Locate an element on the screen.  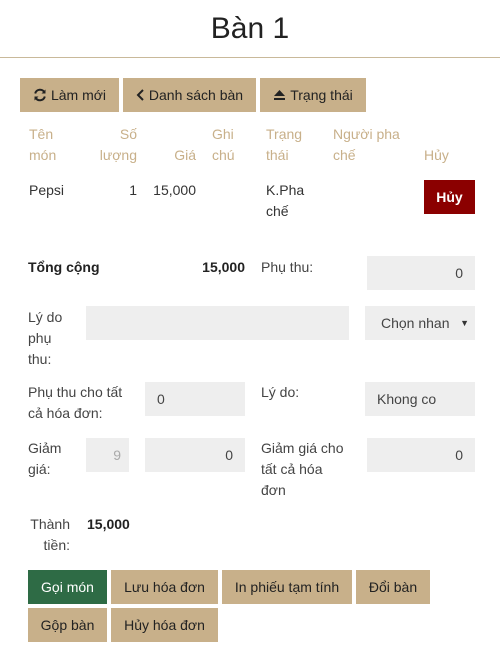
reason-label: Lý do: is located at coordinates (280, 392).